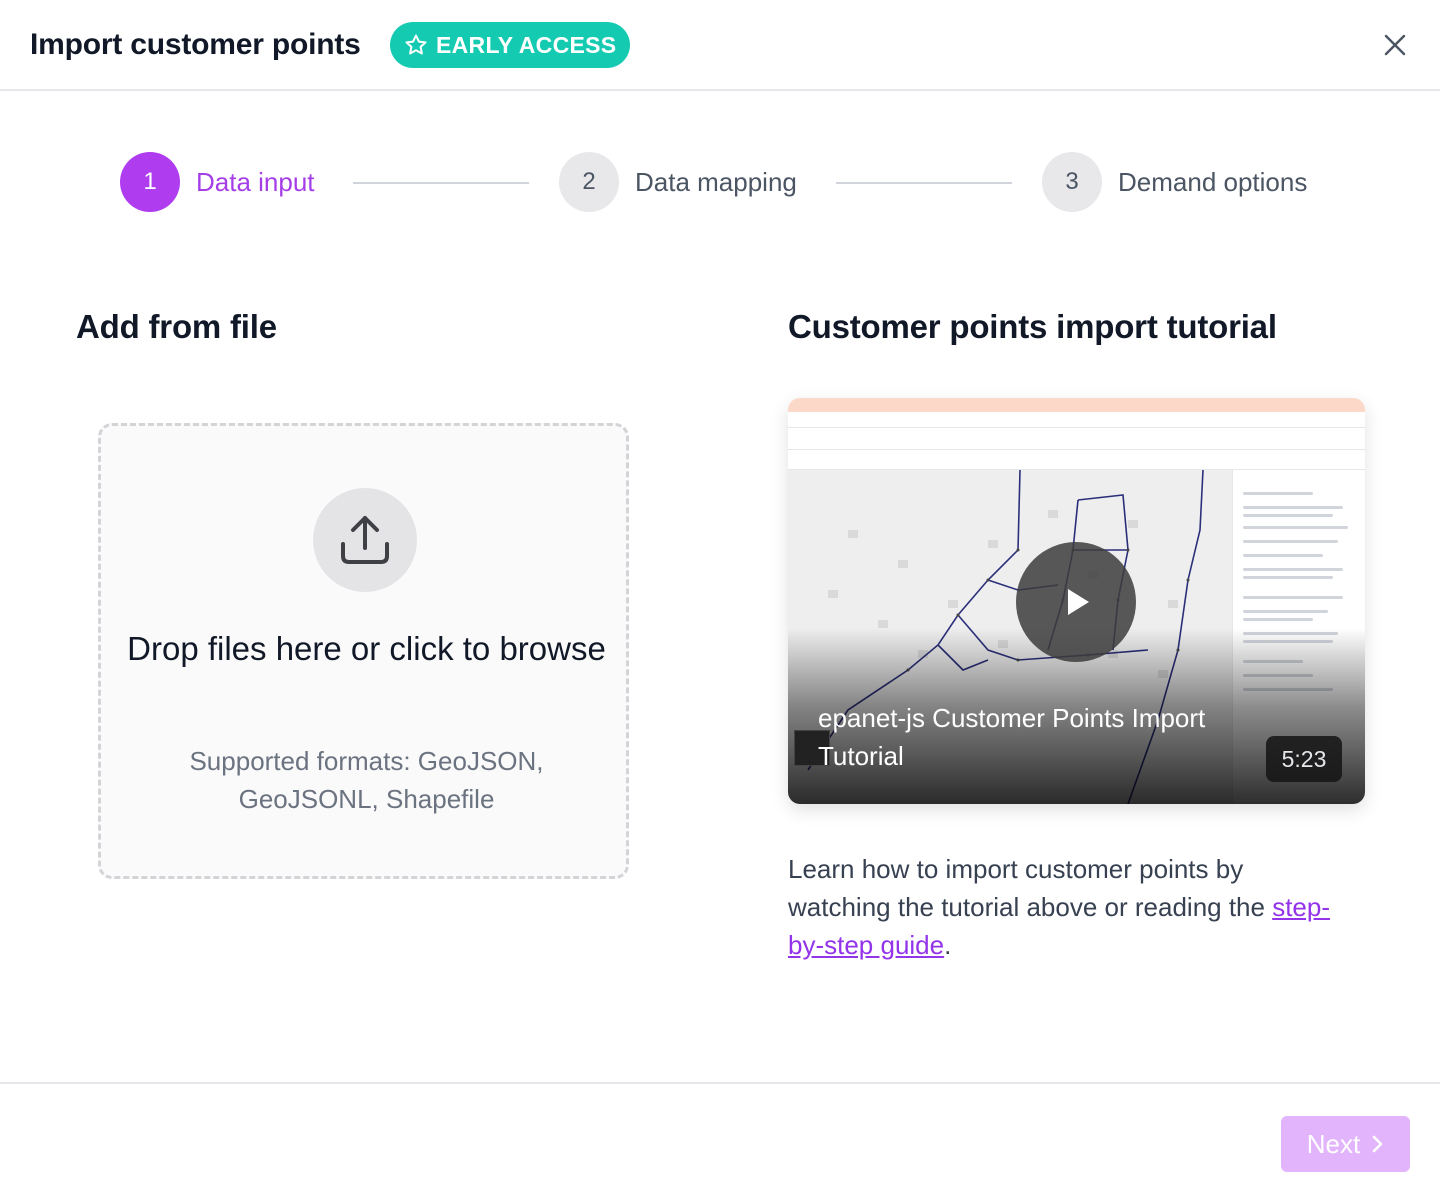 This screenshot has width=1440, height=1200. I want to click on step-number: 2, so click(589, 182).